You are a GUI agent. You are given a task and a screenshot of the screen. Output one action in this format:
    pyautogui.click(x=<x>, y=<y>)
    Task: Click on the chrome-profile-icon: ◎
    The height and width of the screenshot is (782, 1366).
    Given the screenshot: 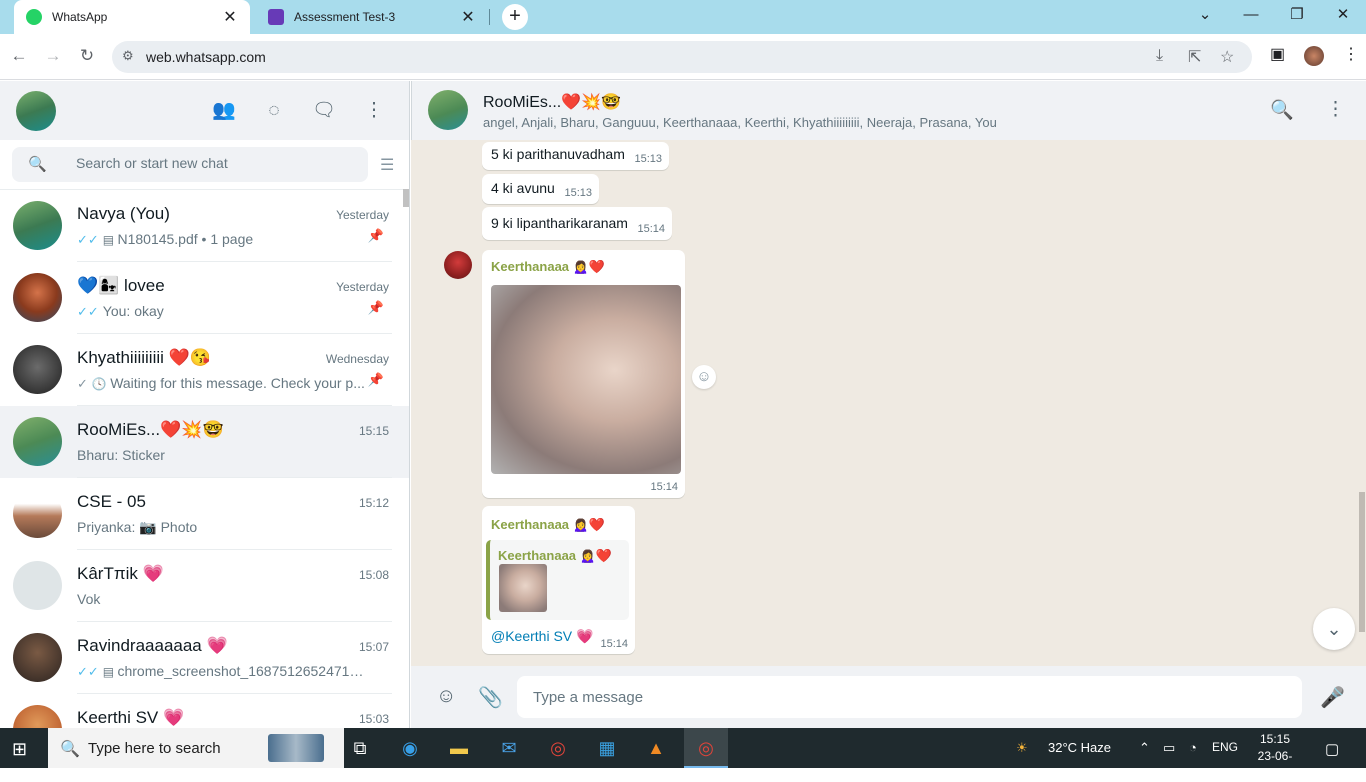 What is the action you would take?
    pyautogui.click(x=706, y=748)
    